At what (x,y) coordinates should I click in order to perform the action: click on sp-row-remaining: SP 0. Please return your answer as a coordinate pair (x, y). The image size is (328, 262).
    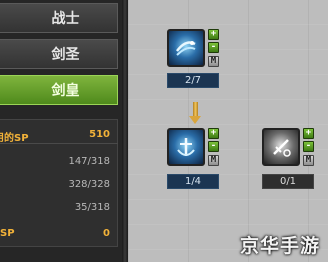
    Looking at the image, I should click on (55, 233).